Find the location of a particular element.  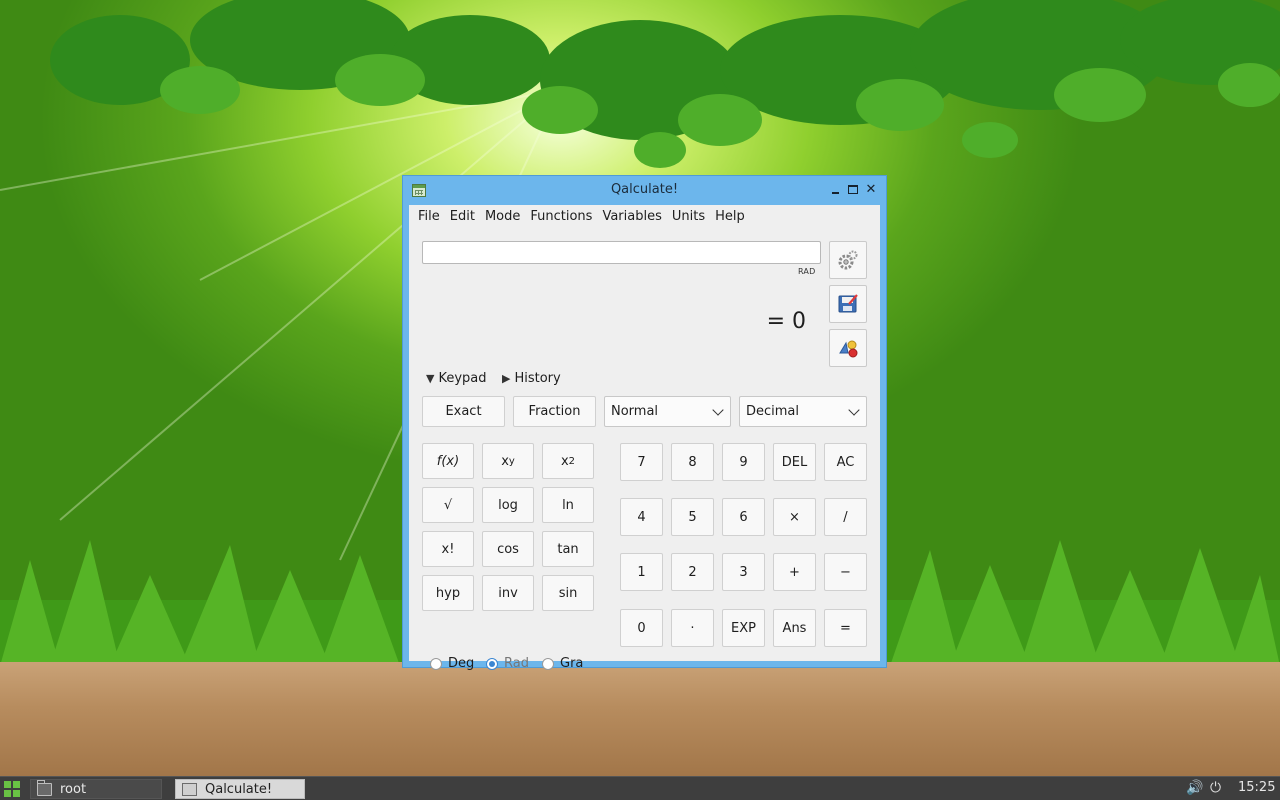

key-multiply: × is located at coordinates (794, 517).